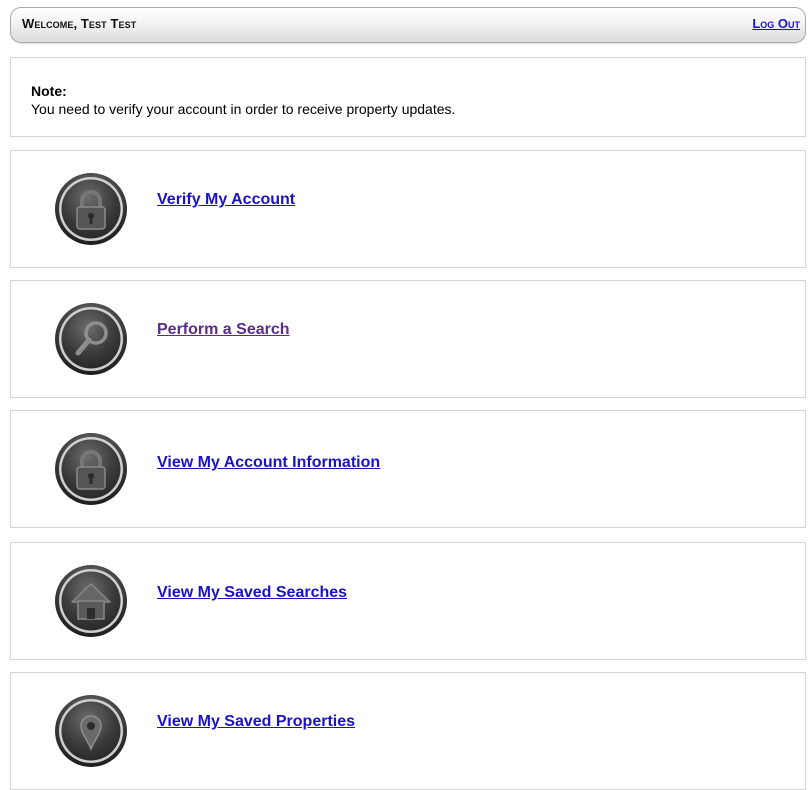 This screenshot has height=790, width=808. What do you see at coordinates (408, 339) in the screenshot?
I see `perform-search-card: Perform a Search` at bounding box center [408, 339].